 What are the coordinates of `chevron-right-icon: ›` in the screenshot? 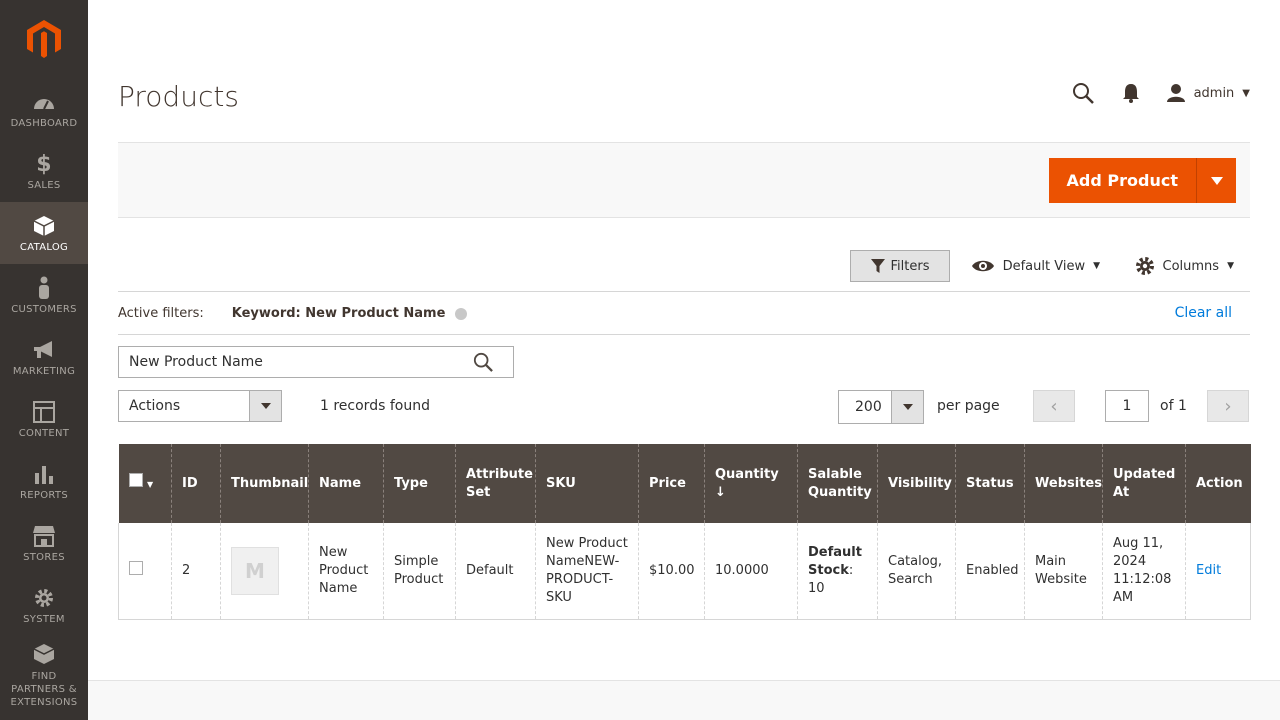 It's located at (1228, 406).